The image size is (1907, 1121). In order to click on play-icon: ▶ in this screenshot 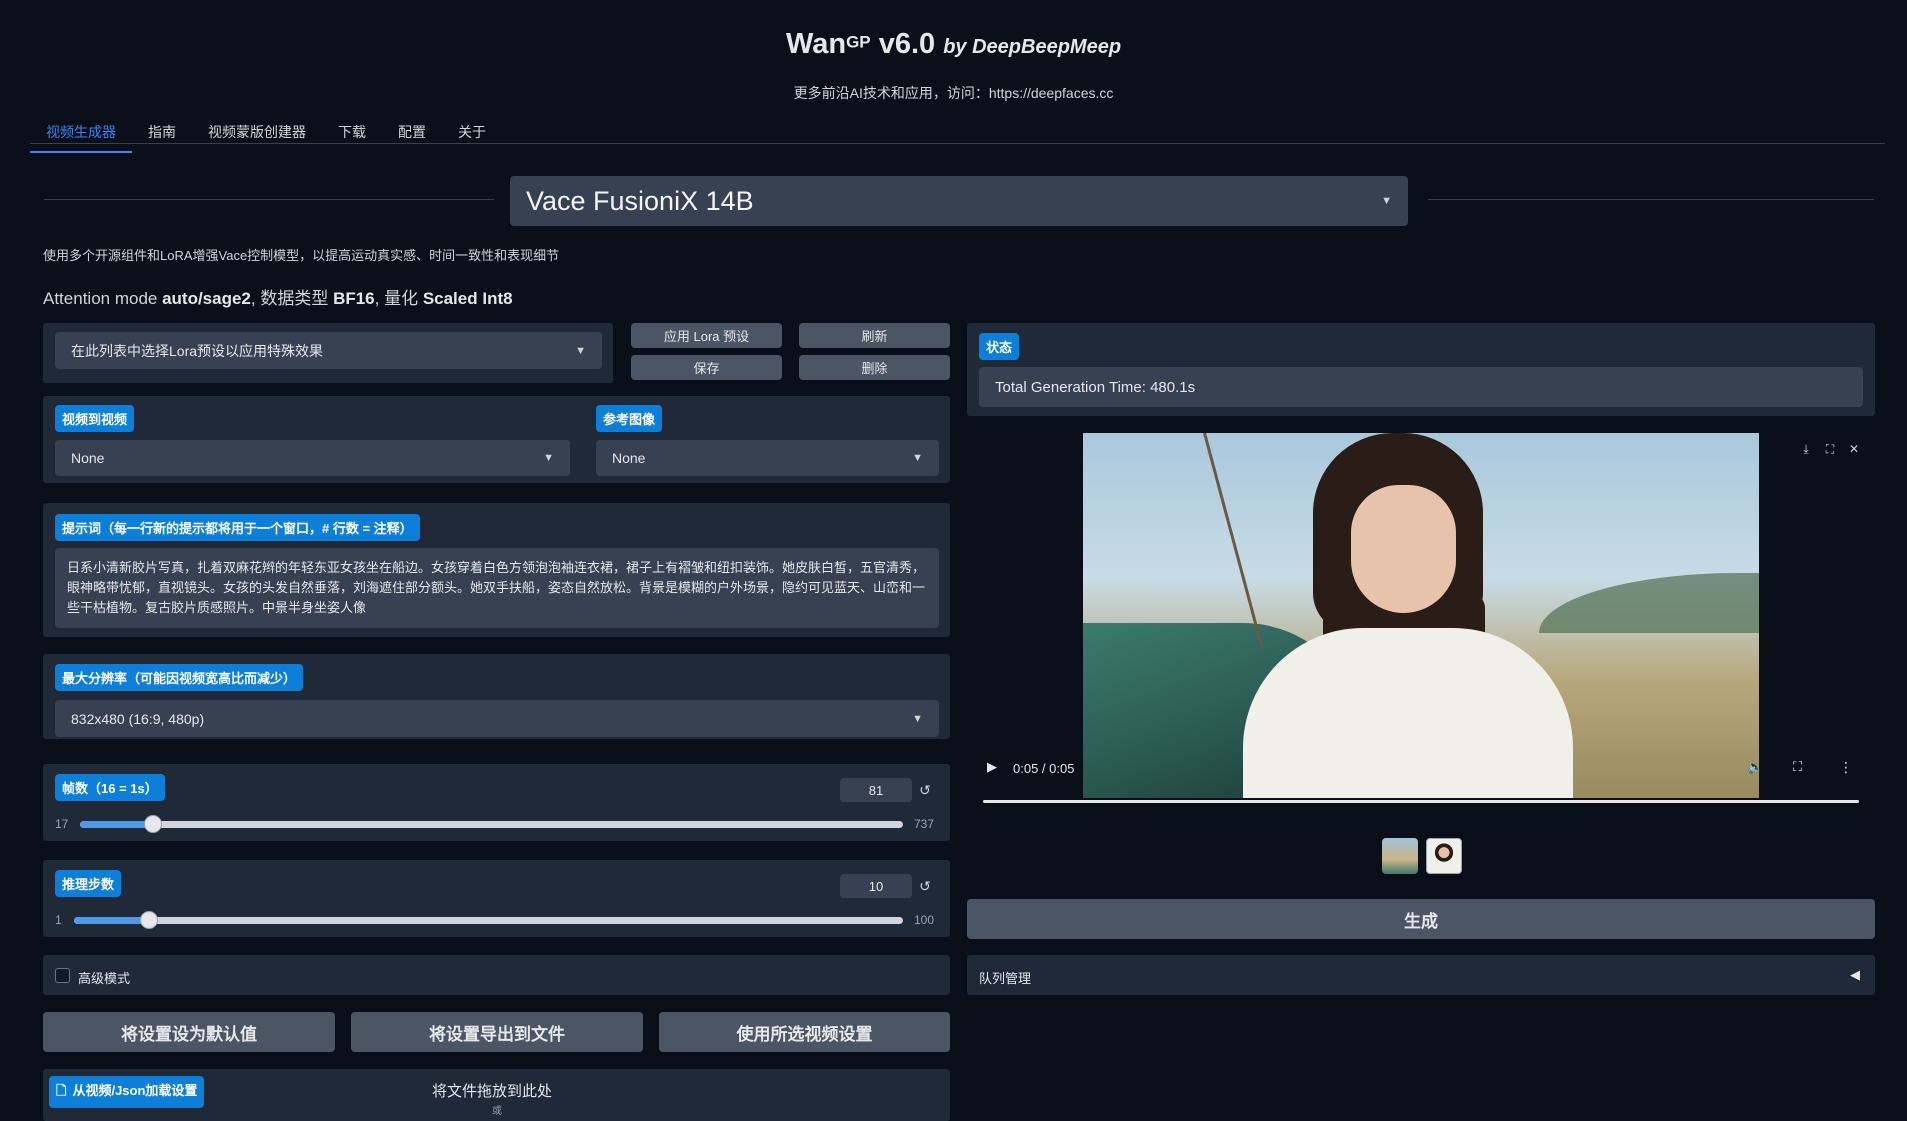, I will do `click(992, 767)`.